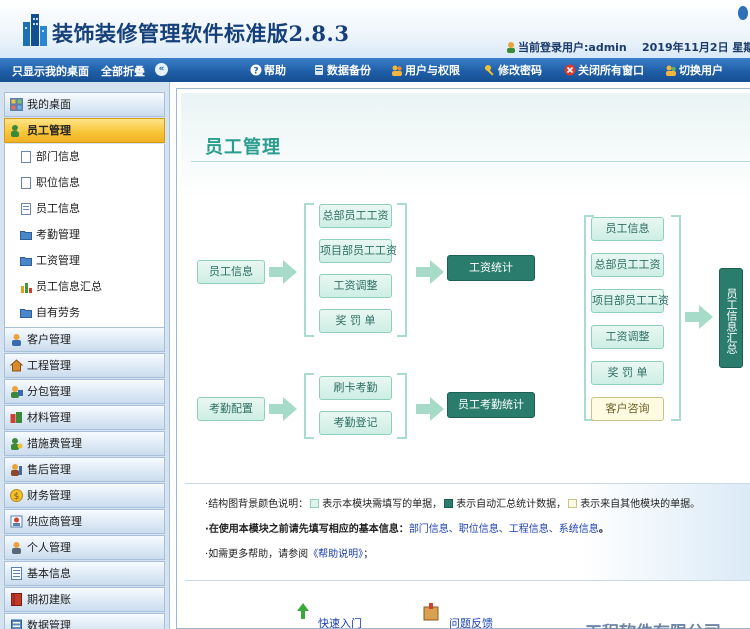 Image resolution: width=750 pixels, height=629 pixels. I want to click on users-permissions-label: 用户与权限, so click(432, 70).